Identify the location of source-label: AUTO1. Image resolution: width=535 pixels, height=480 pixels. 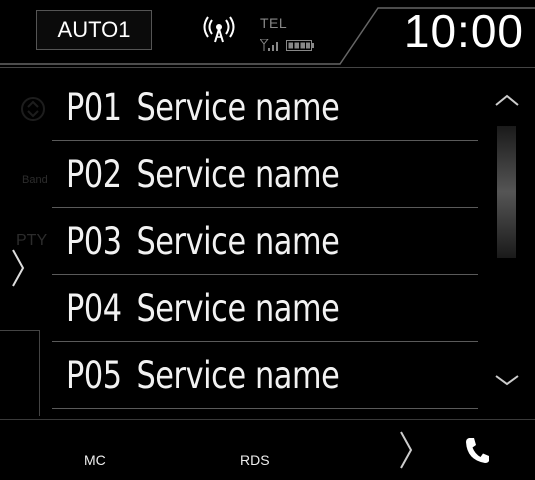
(94, 29).